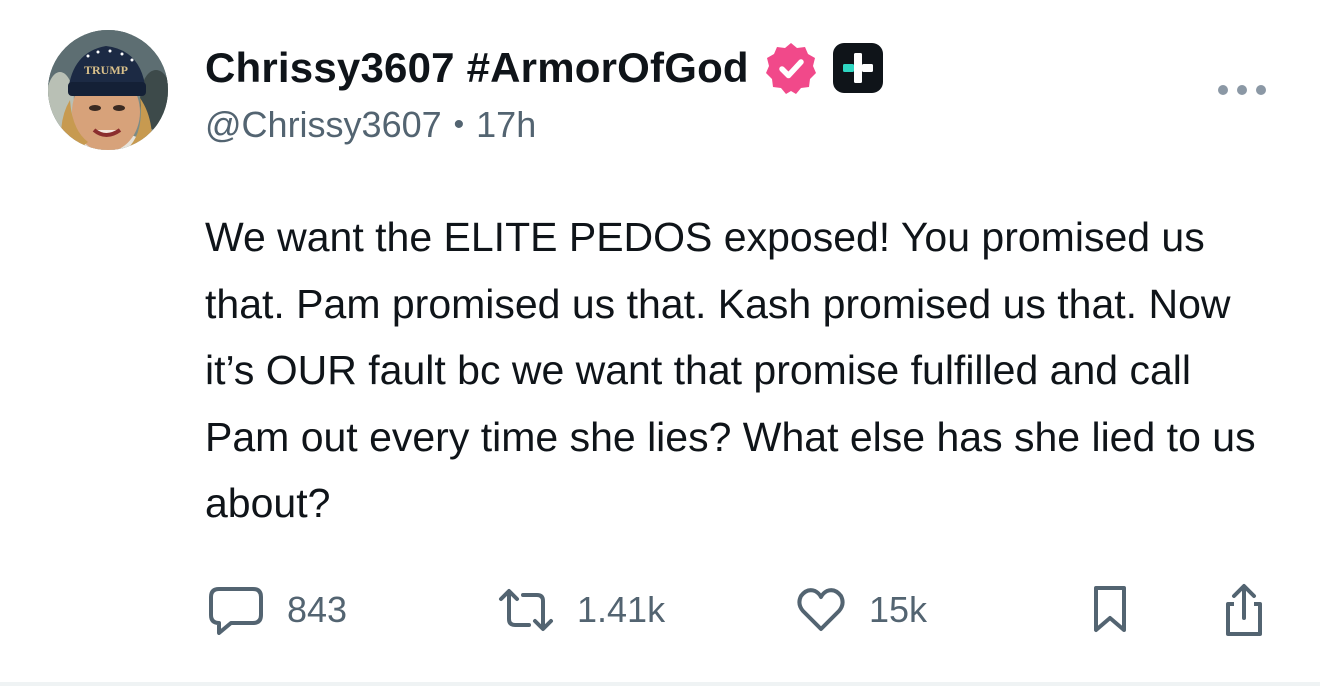  I want to click on reply-count: 843, so click(317, 609).